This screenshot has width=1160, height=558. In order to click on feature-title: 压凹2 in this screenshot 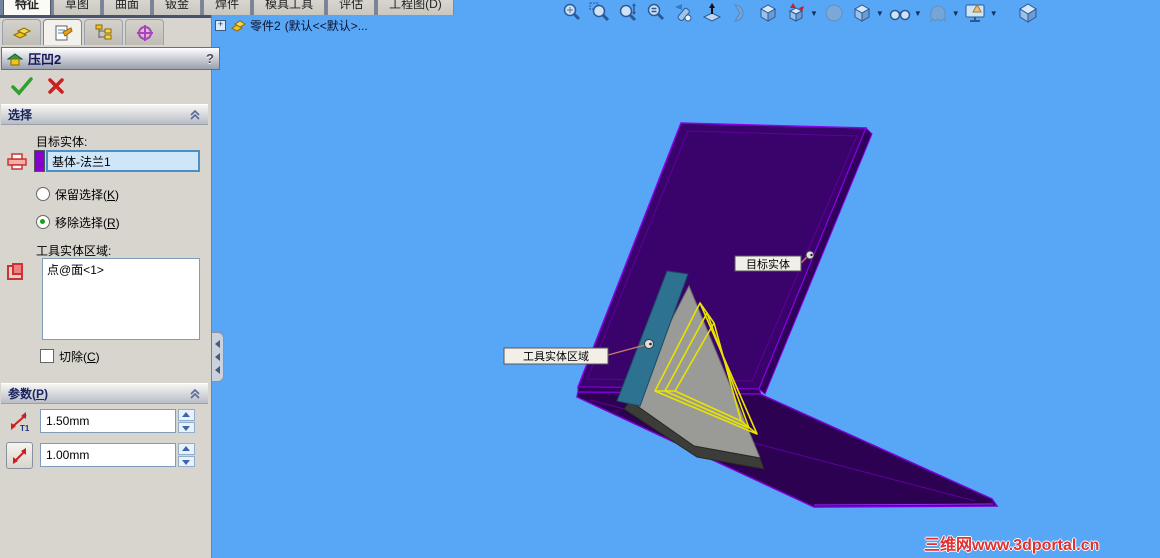, I will do `click(45, 59)`.